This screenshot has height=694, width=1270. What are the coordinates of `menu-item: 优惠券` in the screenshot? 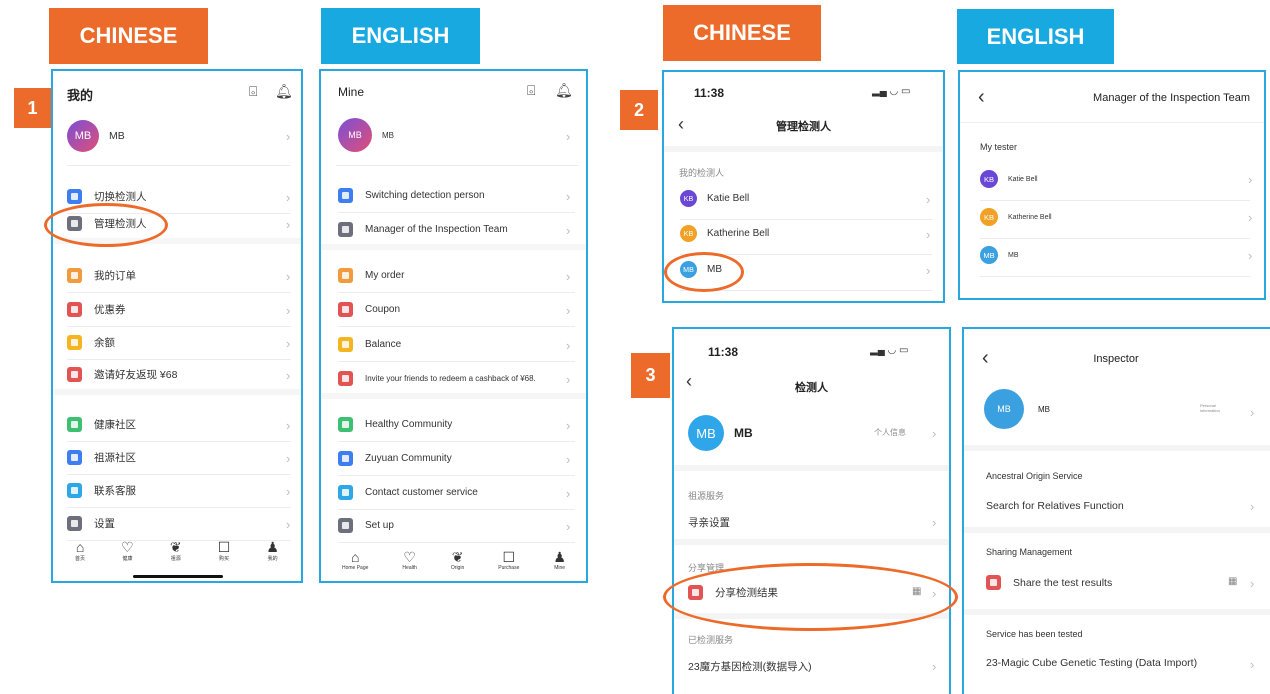 It's located at (96, 309).